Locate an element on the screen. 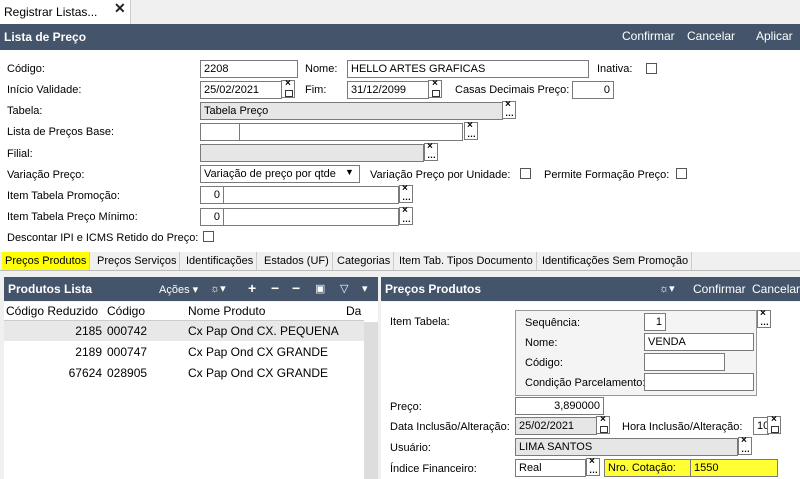  tab-precos-produtos: Preços Produtos is located at coordinates (46, 261).